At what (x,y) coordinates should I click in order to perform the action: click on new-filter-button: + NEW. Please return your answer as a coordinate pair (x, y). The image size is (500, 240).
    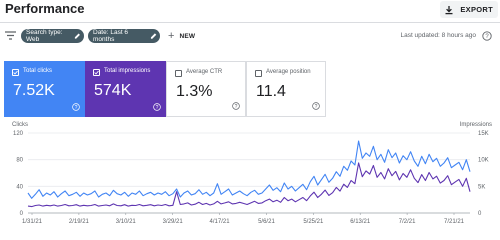
    Looking at the image, I should click on (181, 36).